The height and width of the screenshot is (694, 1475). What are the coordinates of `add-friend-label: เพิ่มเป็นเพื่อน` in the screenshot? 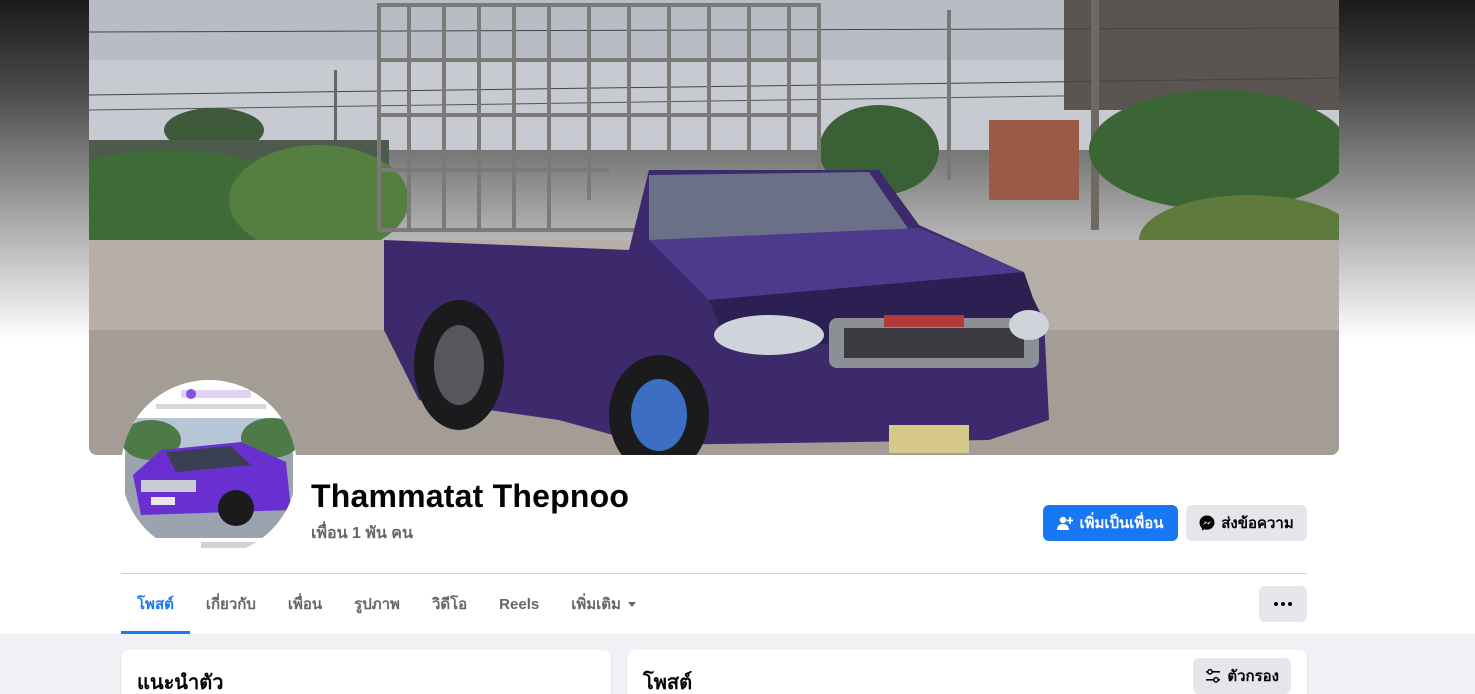 It's located at (1121, 523).